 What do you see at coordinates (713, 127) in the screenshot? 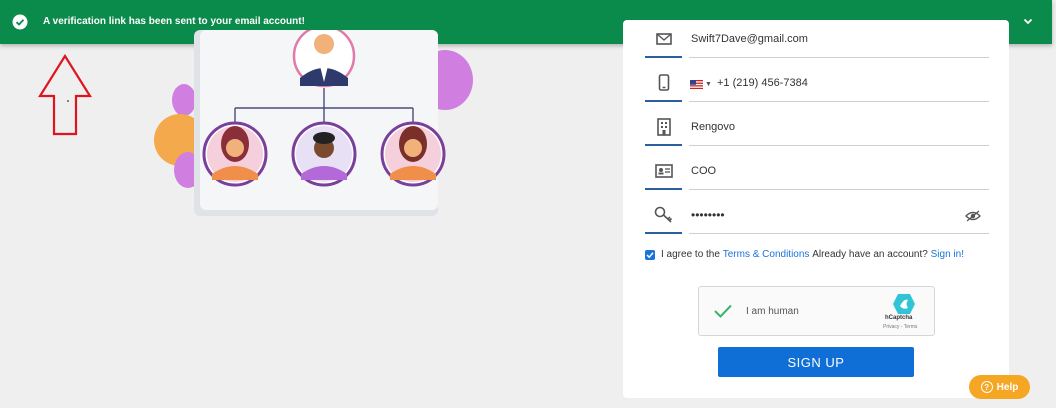
I see `company-value: Rengovo` at bounding box center [713, 127].